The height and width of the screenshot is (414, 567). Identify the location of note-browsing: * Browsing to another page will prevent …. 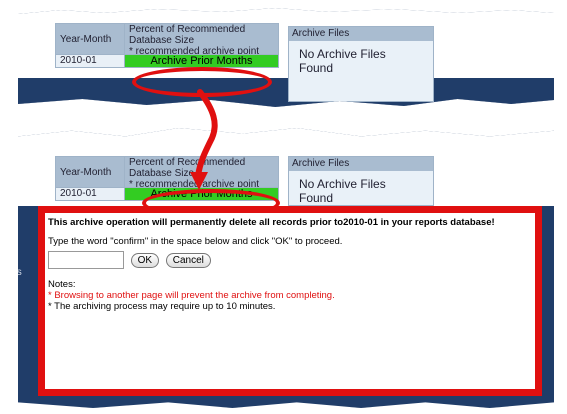
(191, 295).